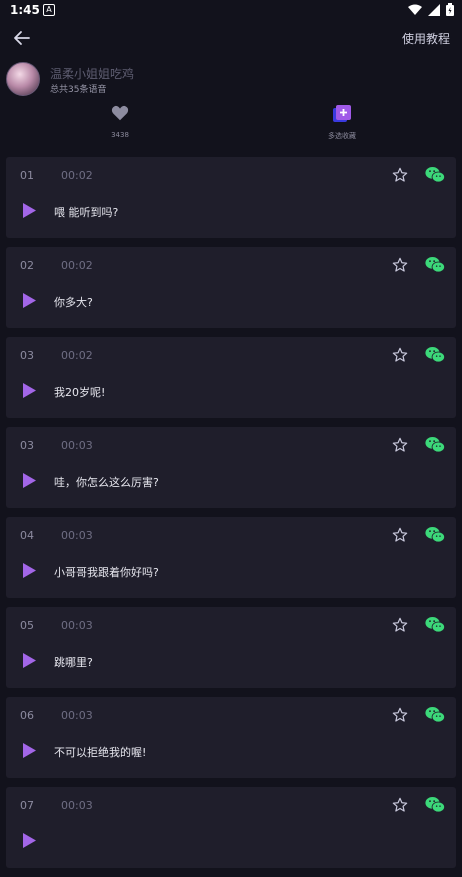 The height and width of the screenshot is (877, 462). What do you see at coordinates (73, 662) in the screenshot?
I see `voice-text: 跳哪里?` at bounding box center [73, 662].